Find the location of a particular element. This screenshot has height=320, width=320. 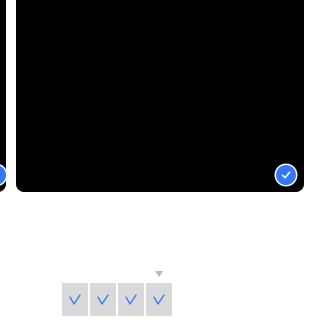

previous-photo is located at coordinates (3, 96).